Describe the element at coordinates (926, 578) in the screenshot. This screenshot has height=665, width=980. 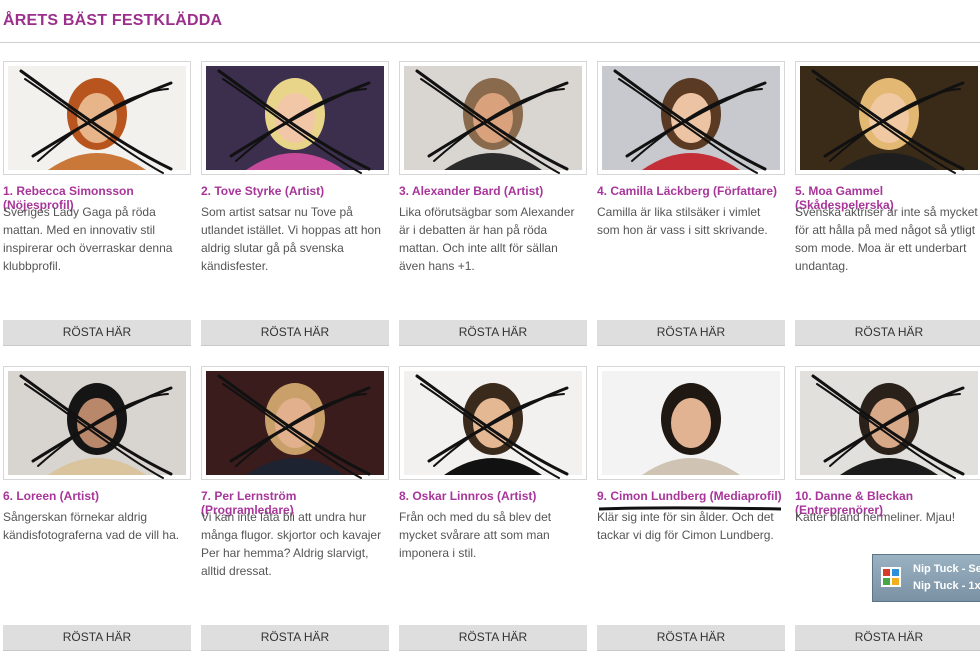
I see `notification-popup: Nip Tuck - Se Nip Tuck - 1x0` at that location.